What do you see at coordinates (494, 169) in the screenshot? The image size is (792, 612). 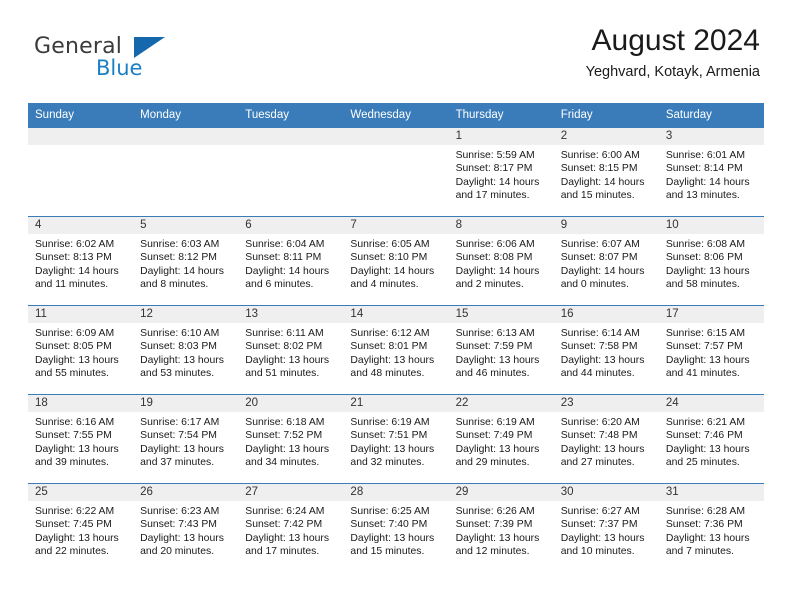 I see `sunset-text: Sunset: 8:17 PM` at bounding box center [494, 169].